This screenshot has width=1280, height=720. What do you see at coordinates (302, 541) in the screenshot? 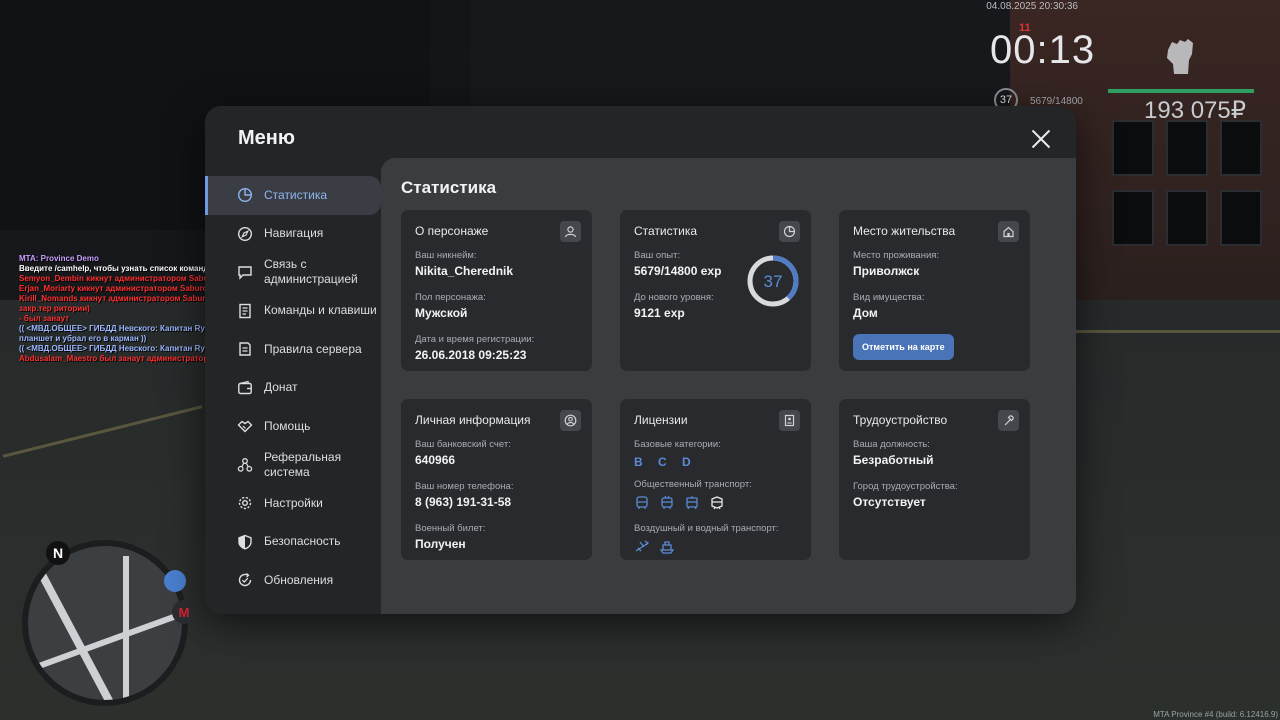
I see `sidebar-item-label: Безопасность` at bounding box center [302, 541].